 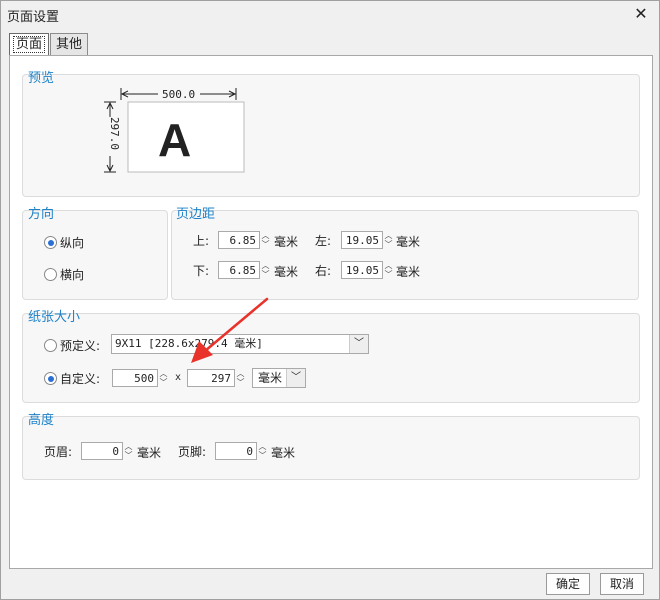 I want to click on footer-height-unit: 毫米, so click(x=283, y=453).